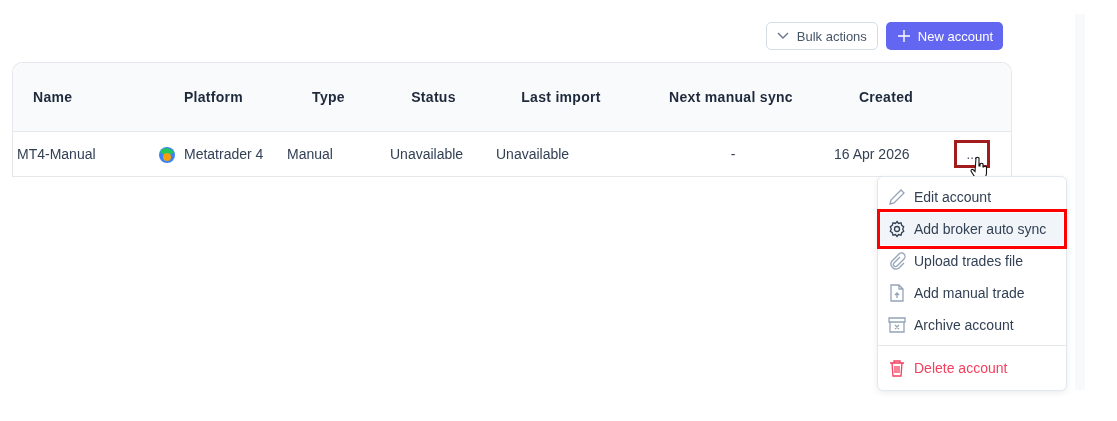 The height and width of the screenshot is (421, 1117). I want to click on globe-icon, so click(167, 154).